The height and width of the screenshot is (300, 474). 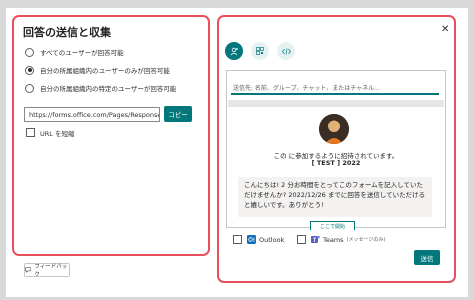 What do you see at coordinates (237, 239) in the screenshot?
I see `outlook-checkbox` at bounding box center [237, 239].